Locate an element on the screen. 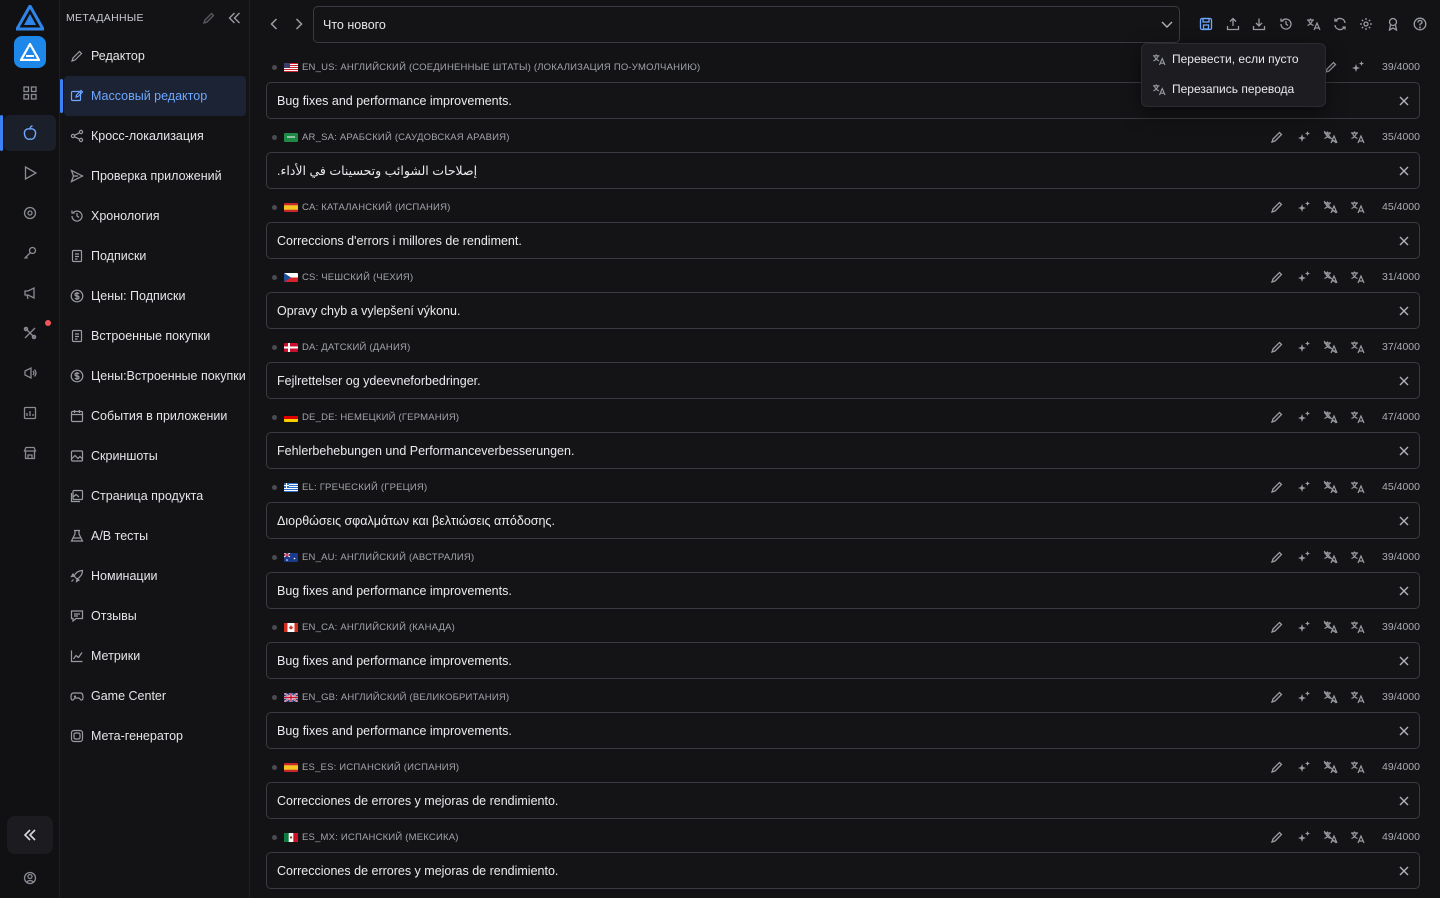 This screenshot has height=898, width=1440. locale-text-field: Opravy chyb a vylepšení výkonu. is located at coordinates (843, 310).